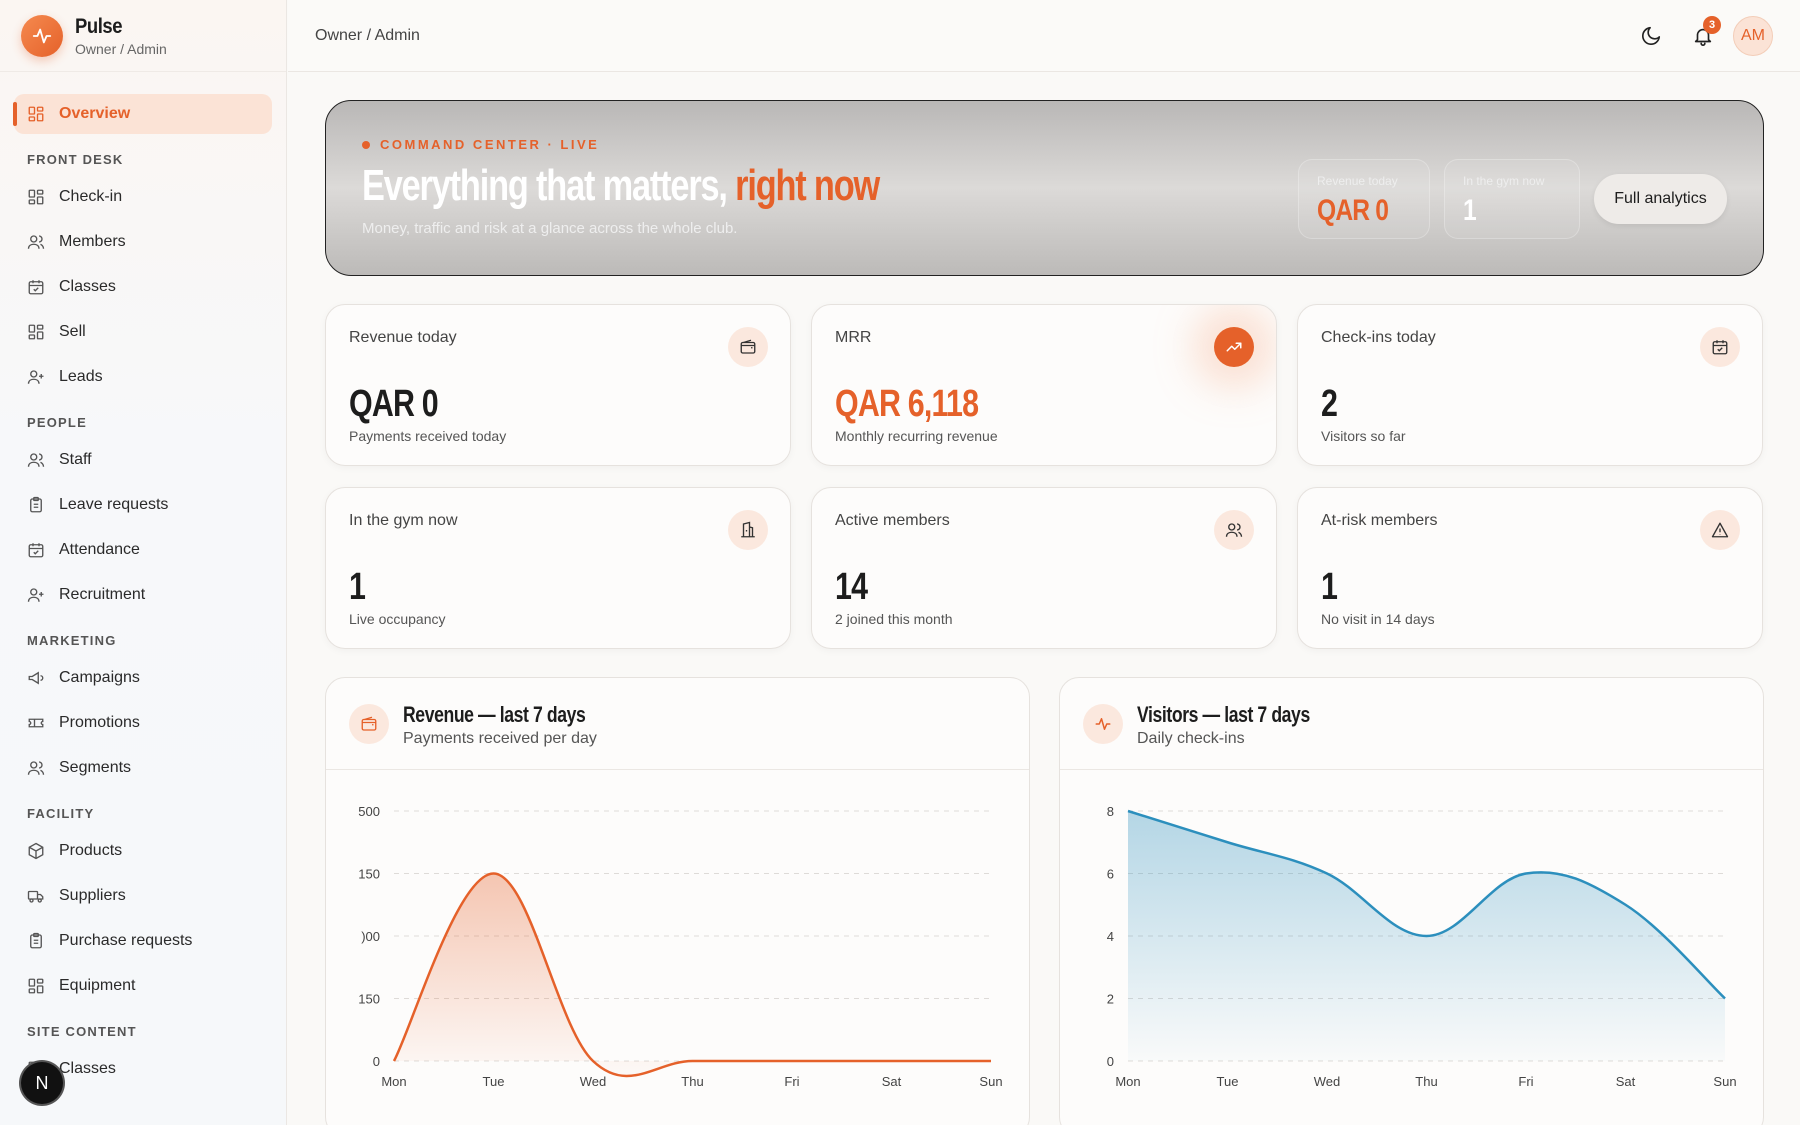 The width and height of the screenshot is (1800, 1125). I want to click on kpi-subtitle: Visitors so far, so click(1363, 436).